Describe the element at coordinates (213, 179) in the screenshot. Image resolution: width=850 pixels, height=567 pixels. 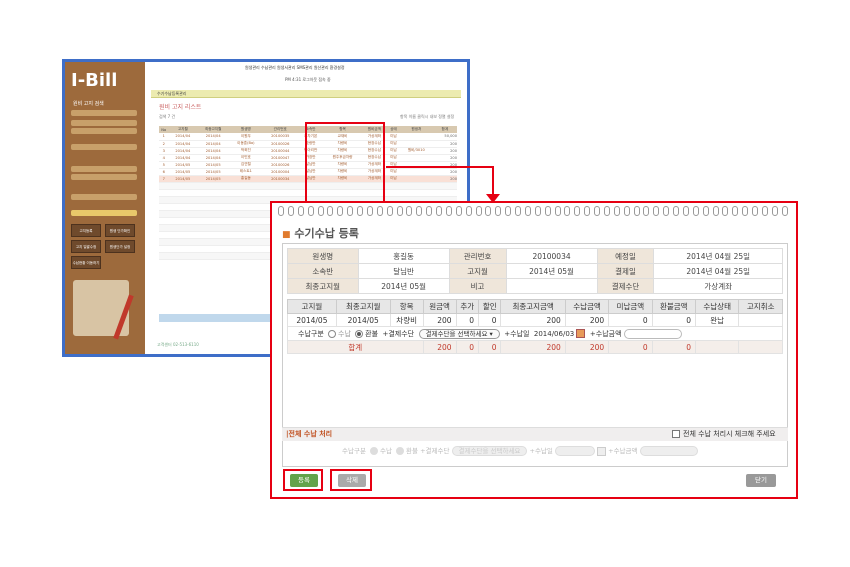
I see `table-cell: 2014/05` at that location.